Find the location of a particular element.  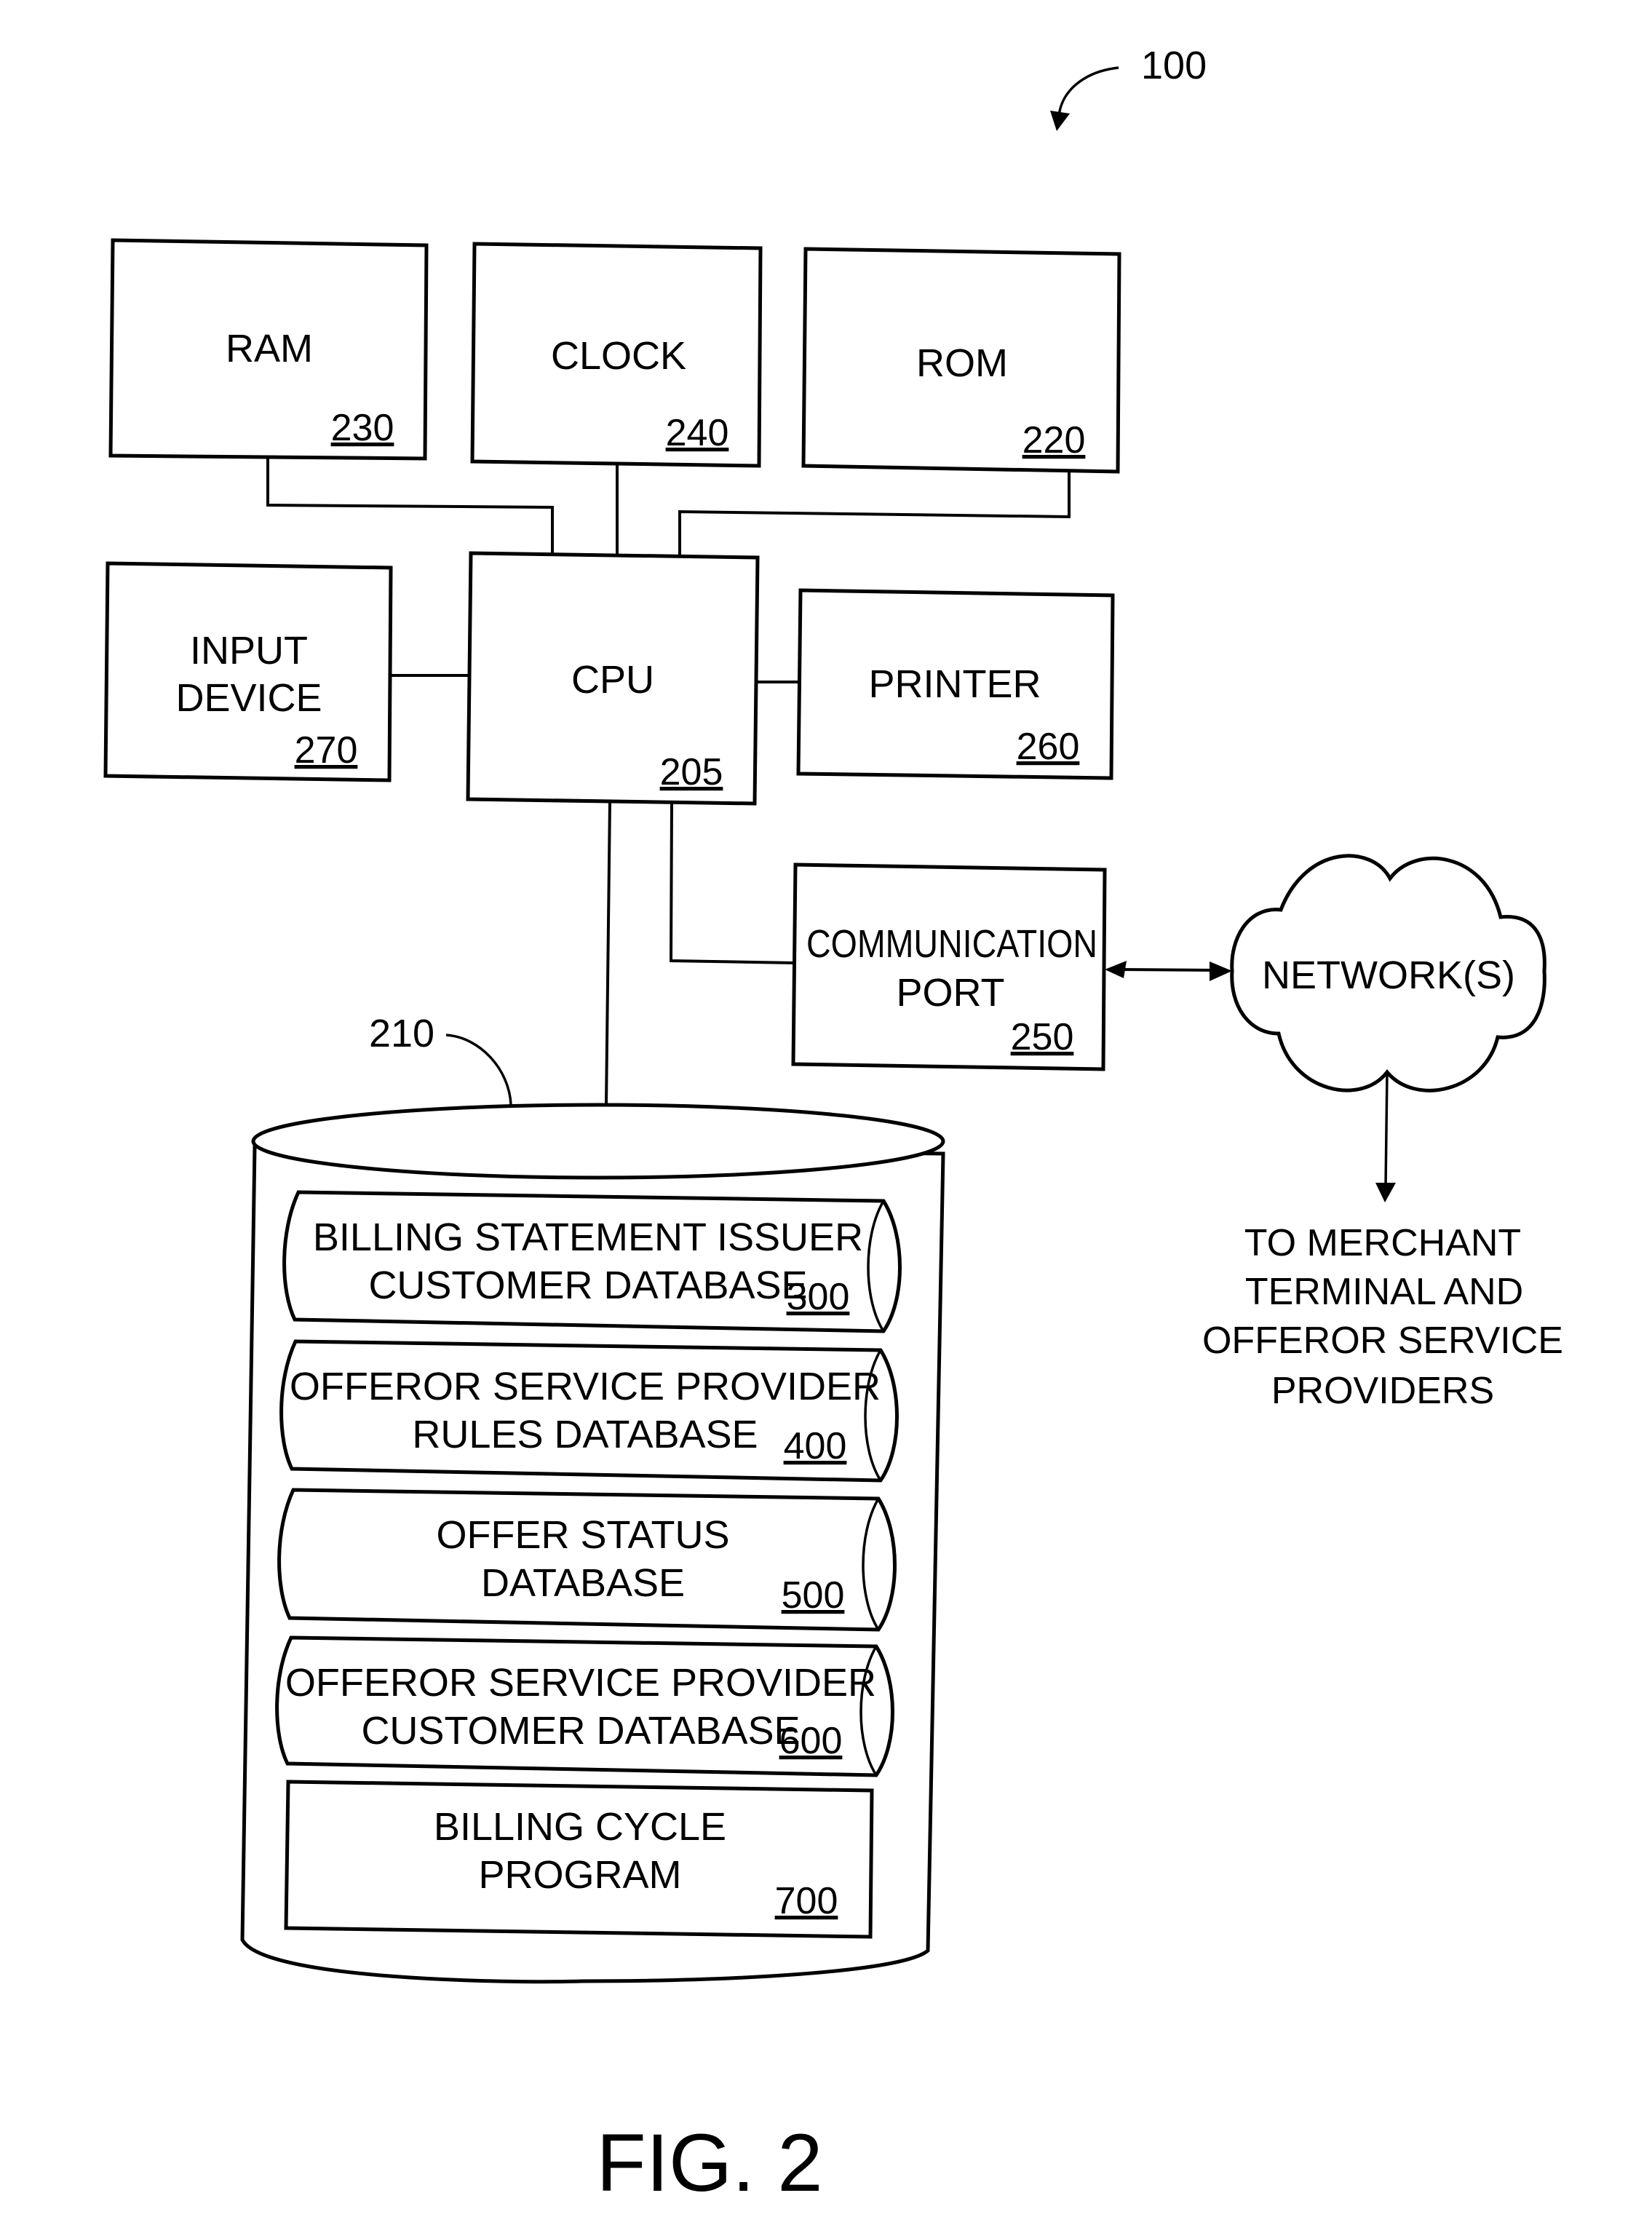

database-block: OFFER STATUSDATABASE 500 is located at coordinates (587, 1560).